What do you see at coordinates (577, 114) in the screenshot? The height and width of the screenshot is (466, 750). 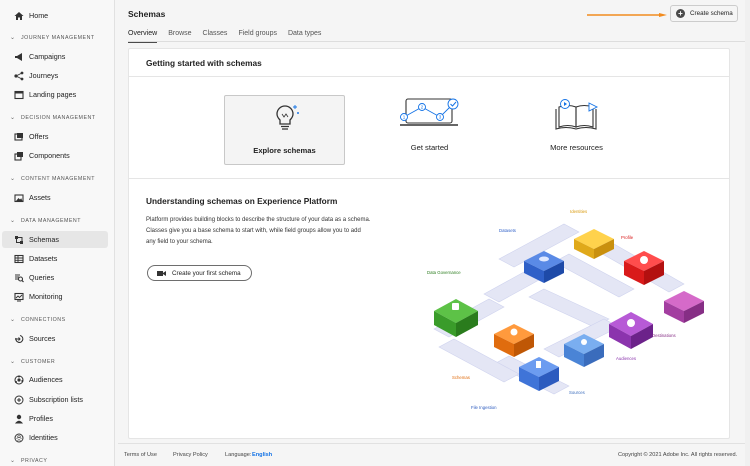 I see `book-icon` at bounding box center [577, 114].